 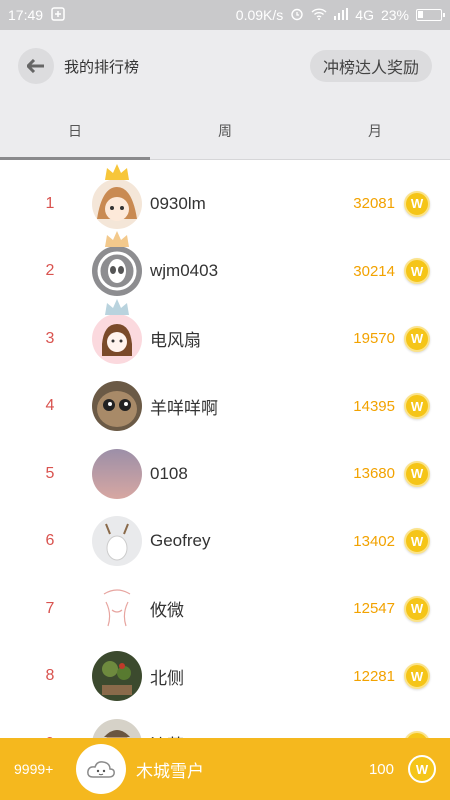 I want to click on rank-number: 2, so click(x=50, y=271).